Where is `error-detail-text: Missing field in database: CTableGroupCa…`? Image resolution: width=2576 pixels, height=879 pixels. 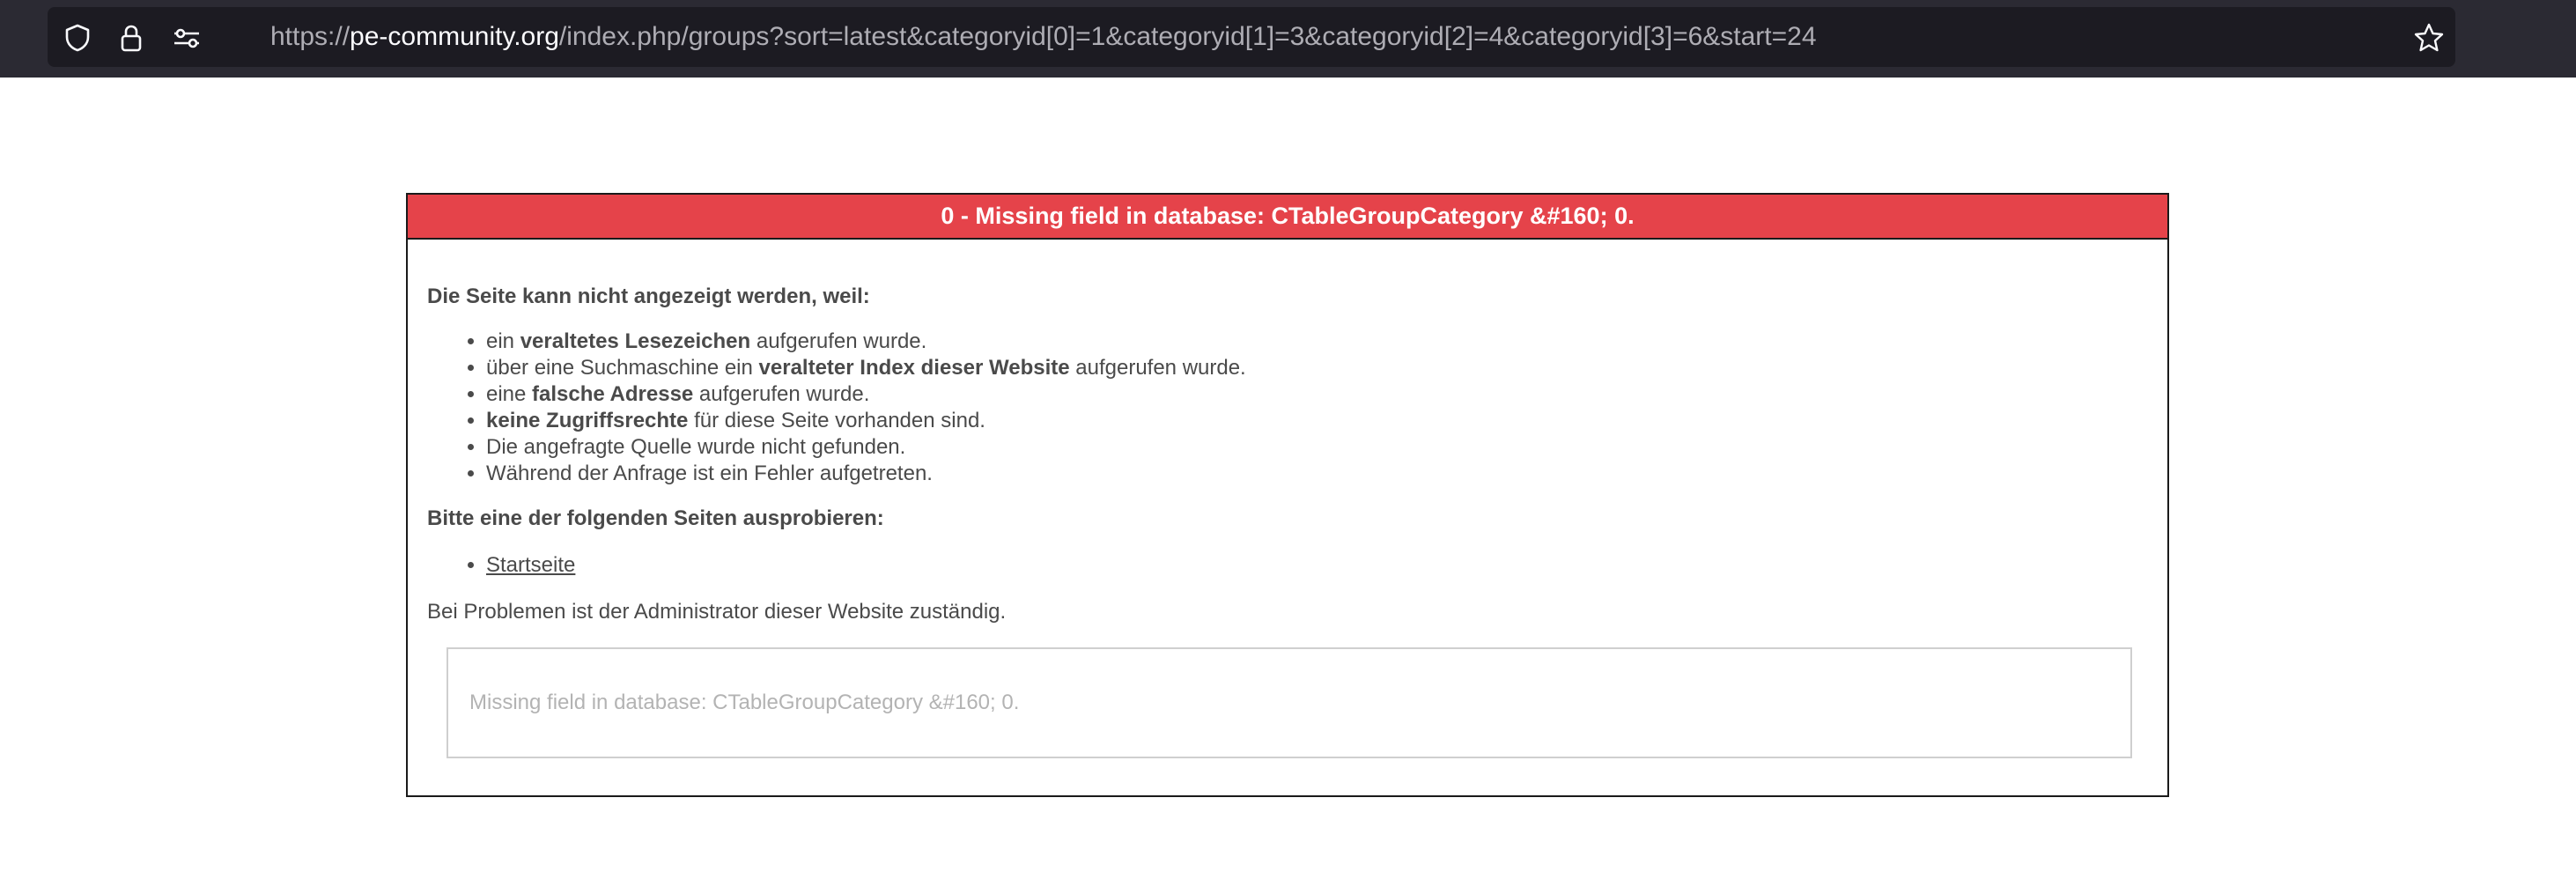
error-detail-text: Missing field in database: CTableGroupCa… is located at coordinates (744, 702).